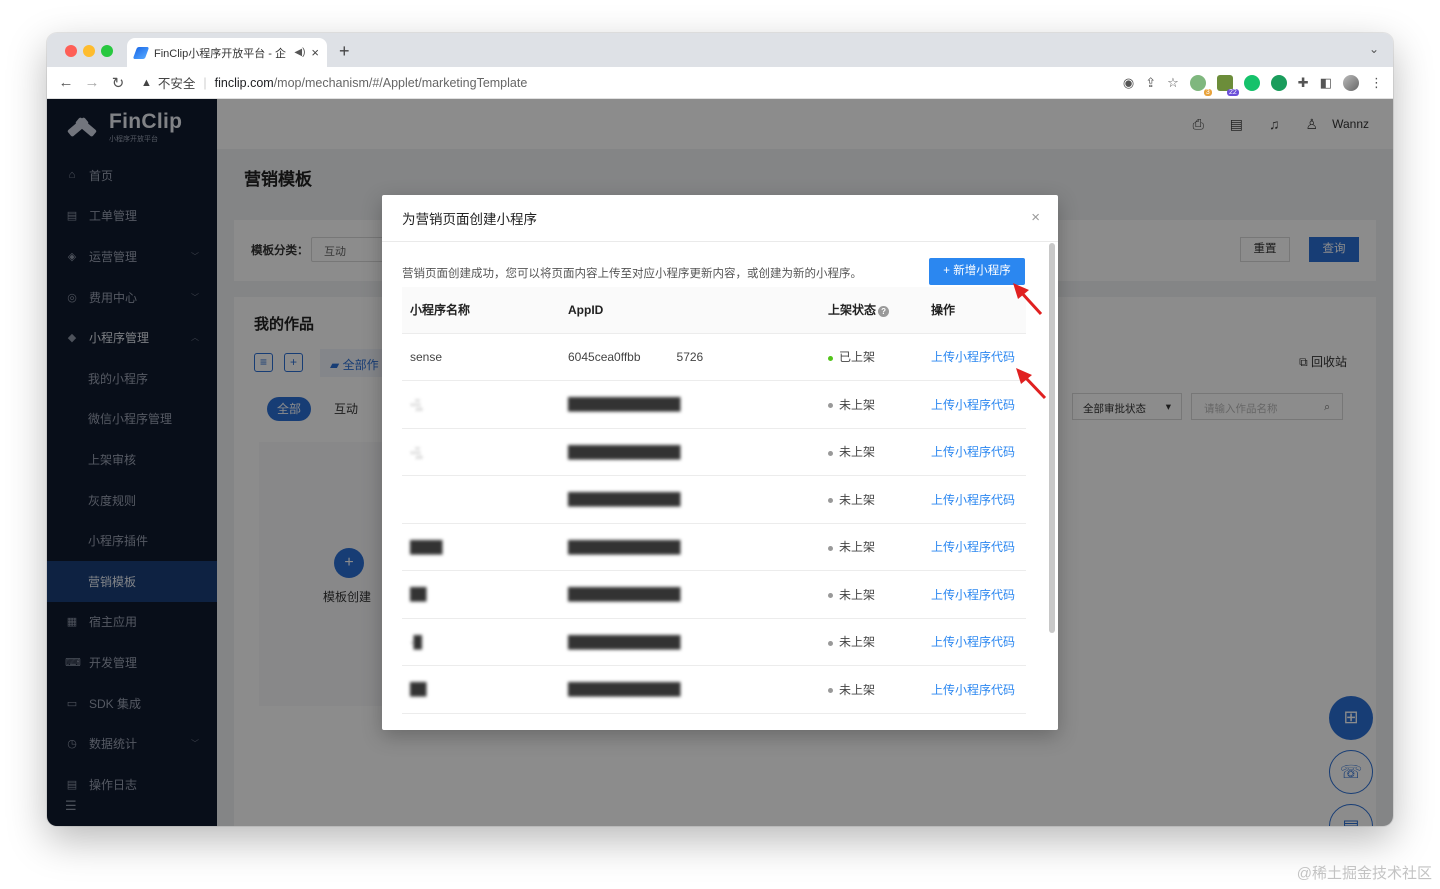 This screenshot has width=1440, height=889. I want to click on cell-appid: 6045cea0ffbb 5726, so click(690, 357).